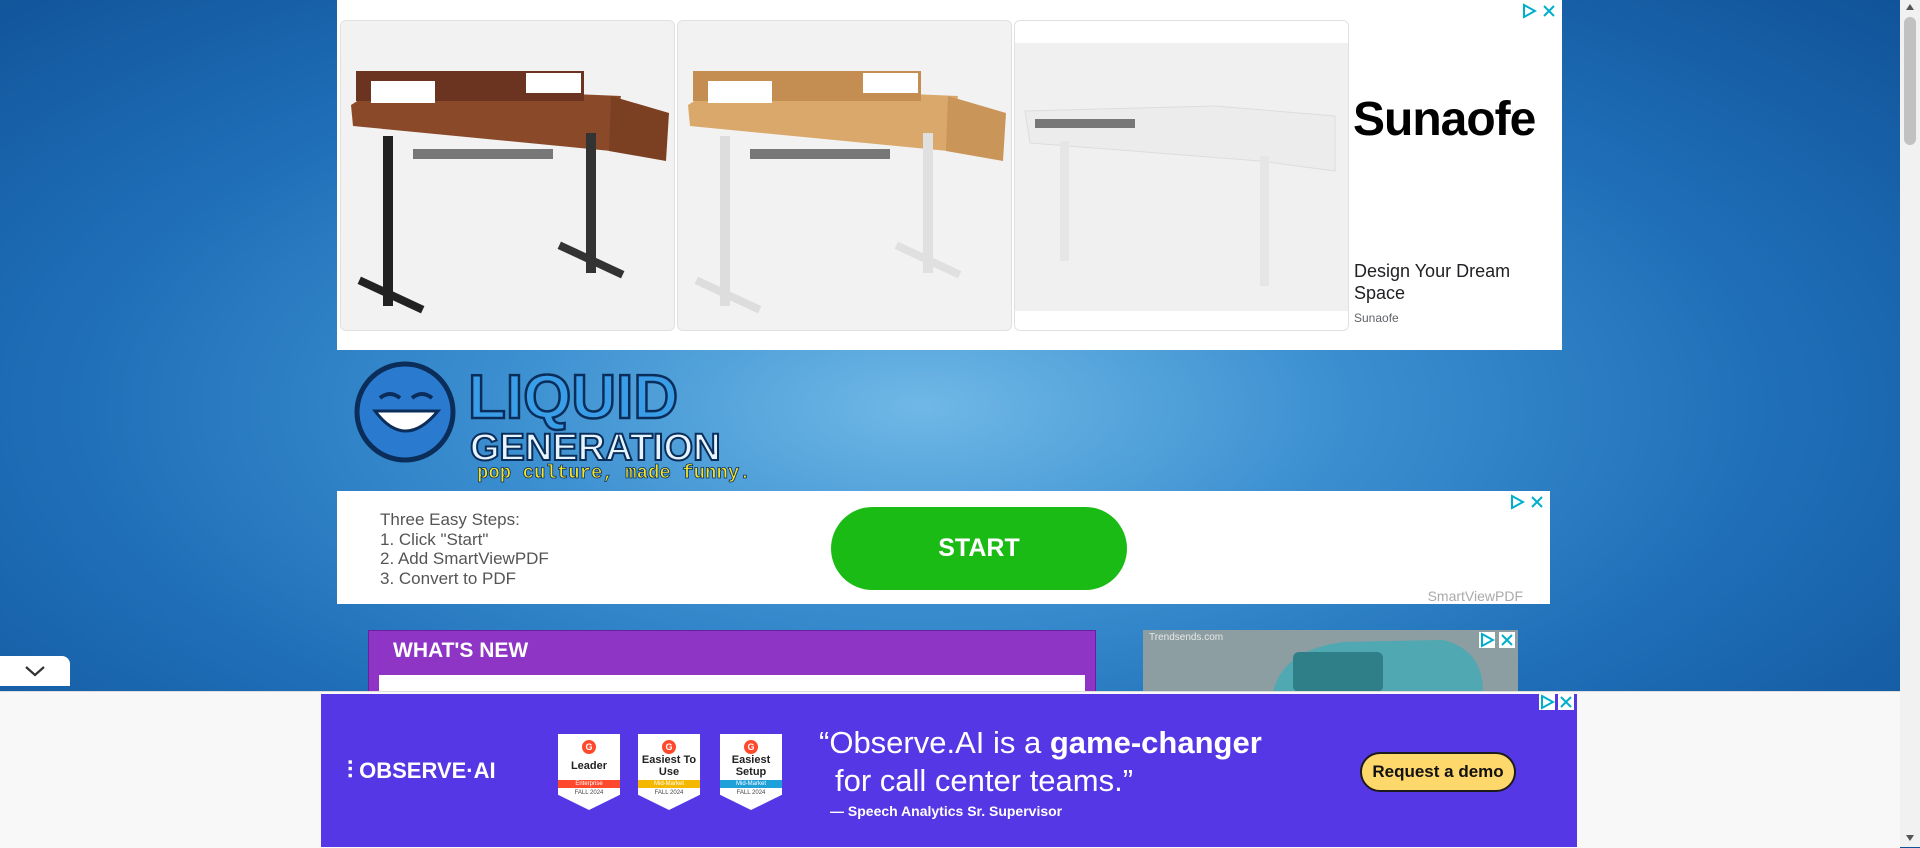 This screenshot has height=848, width=1920. I want to click on scroll-down-arrow-icon, so click(1910, 838).